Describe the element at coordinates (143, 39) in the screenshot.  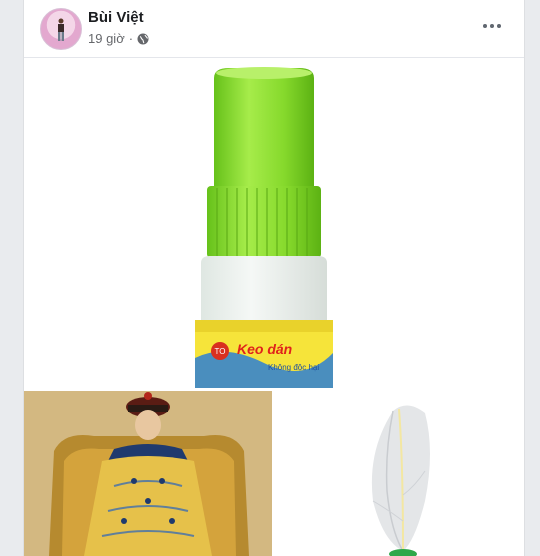
I see `globe-icon` at that location.